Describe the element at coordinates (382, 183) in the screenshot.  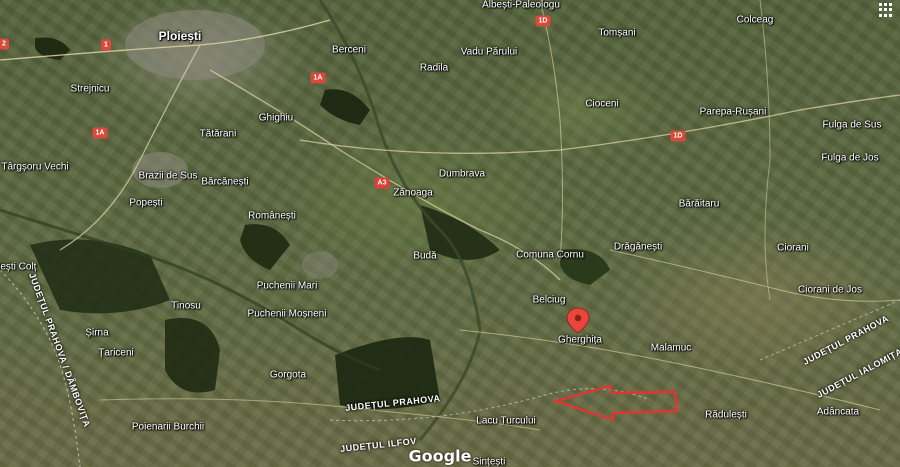
I see `road-shield: A3` at that location.